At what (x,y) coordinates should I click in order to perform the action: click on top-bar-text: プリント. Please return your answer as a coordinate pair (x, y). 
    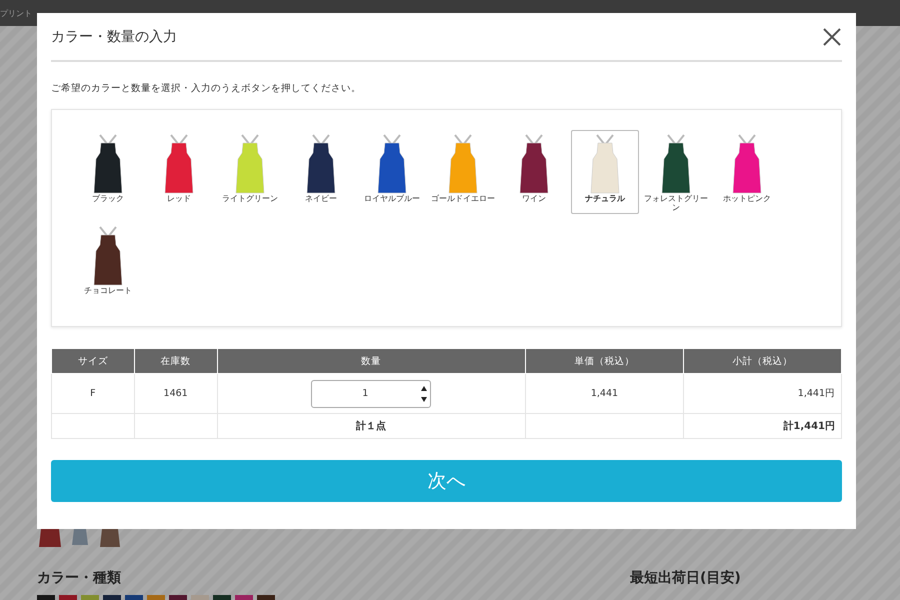
    Looking at the image, I should click on (16, 13).